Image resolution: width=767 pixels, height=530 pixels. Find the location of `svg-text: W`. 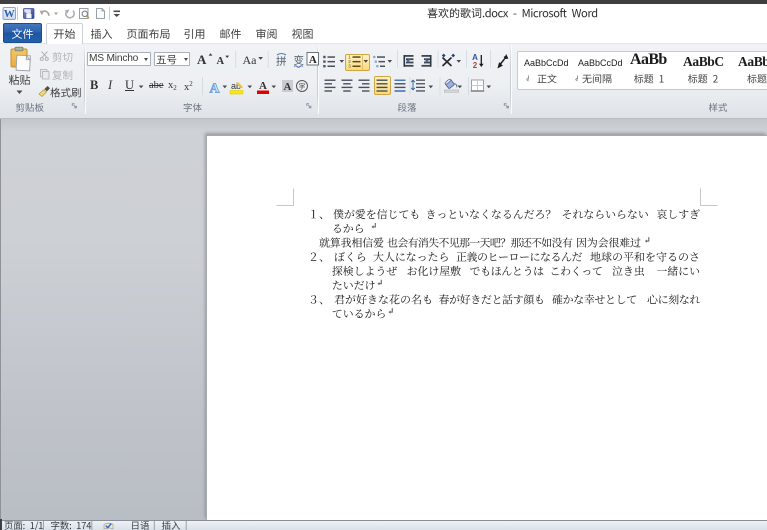

svg-text: W is located at coordinates (9, 14).